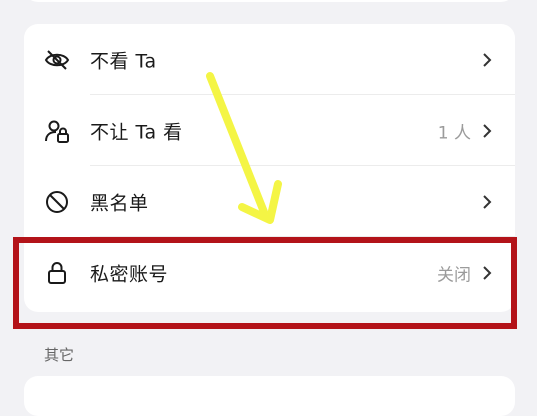 The image size is (537, 416). What do you see at coordinates (57, 59) in the screenshot?
I see `eye-off-icon` at bounding box center [57, 59].